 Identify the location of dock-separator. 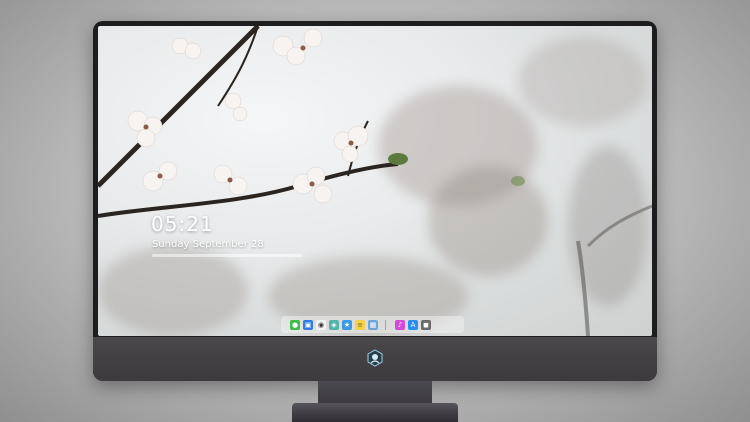
(385, 324).